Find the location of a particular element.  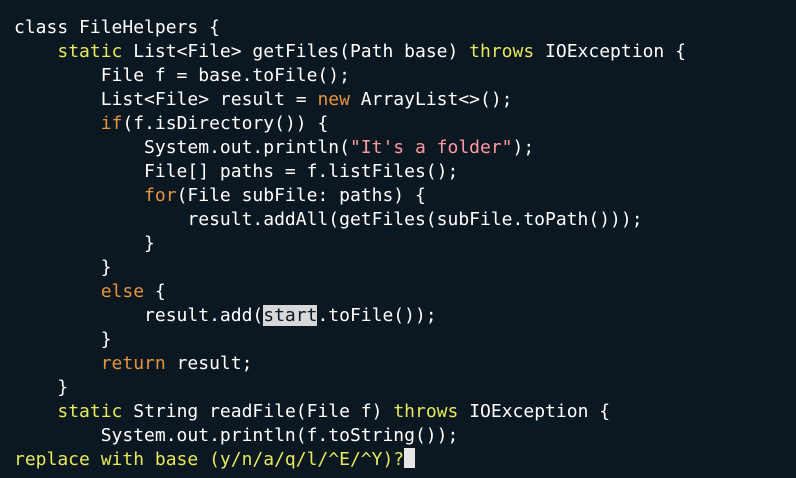

code-line: class FileHelpers { is located at coordinates (405, 28).